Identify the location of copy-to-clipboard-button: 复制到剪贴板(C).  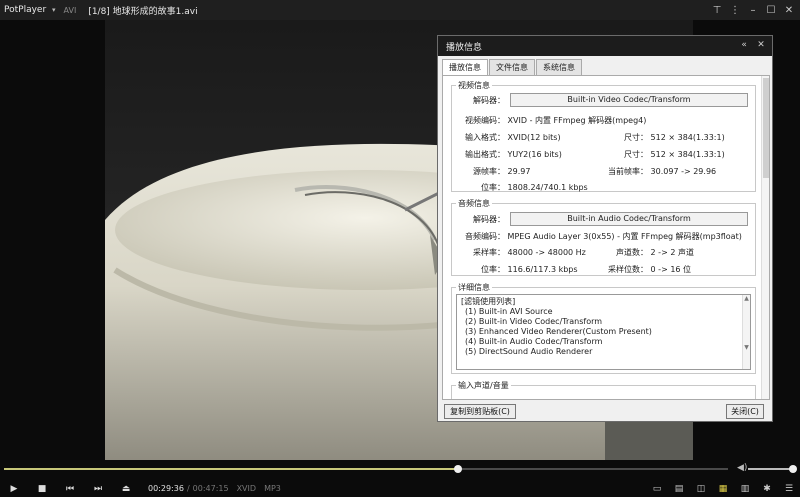
(480, 411).